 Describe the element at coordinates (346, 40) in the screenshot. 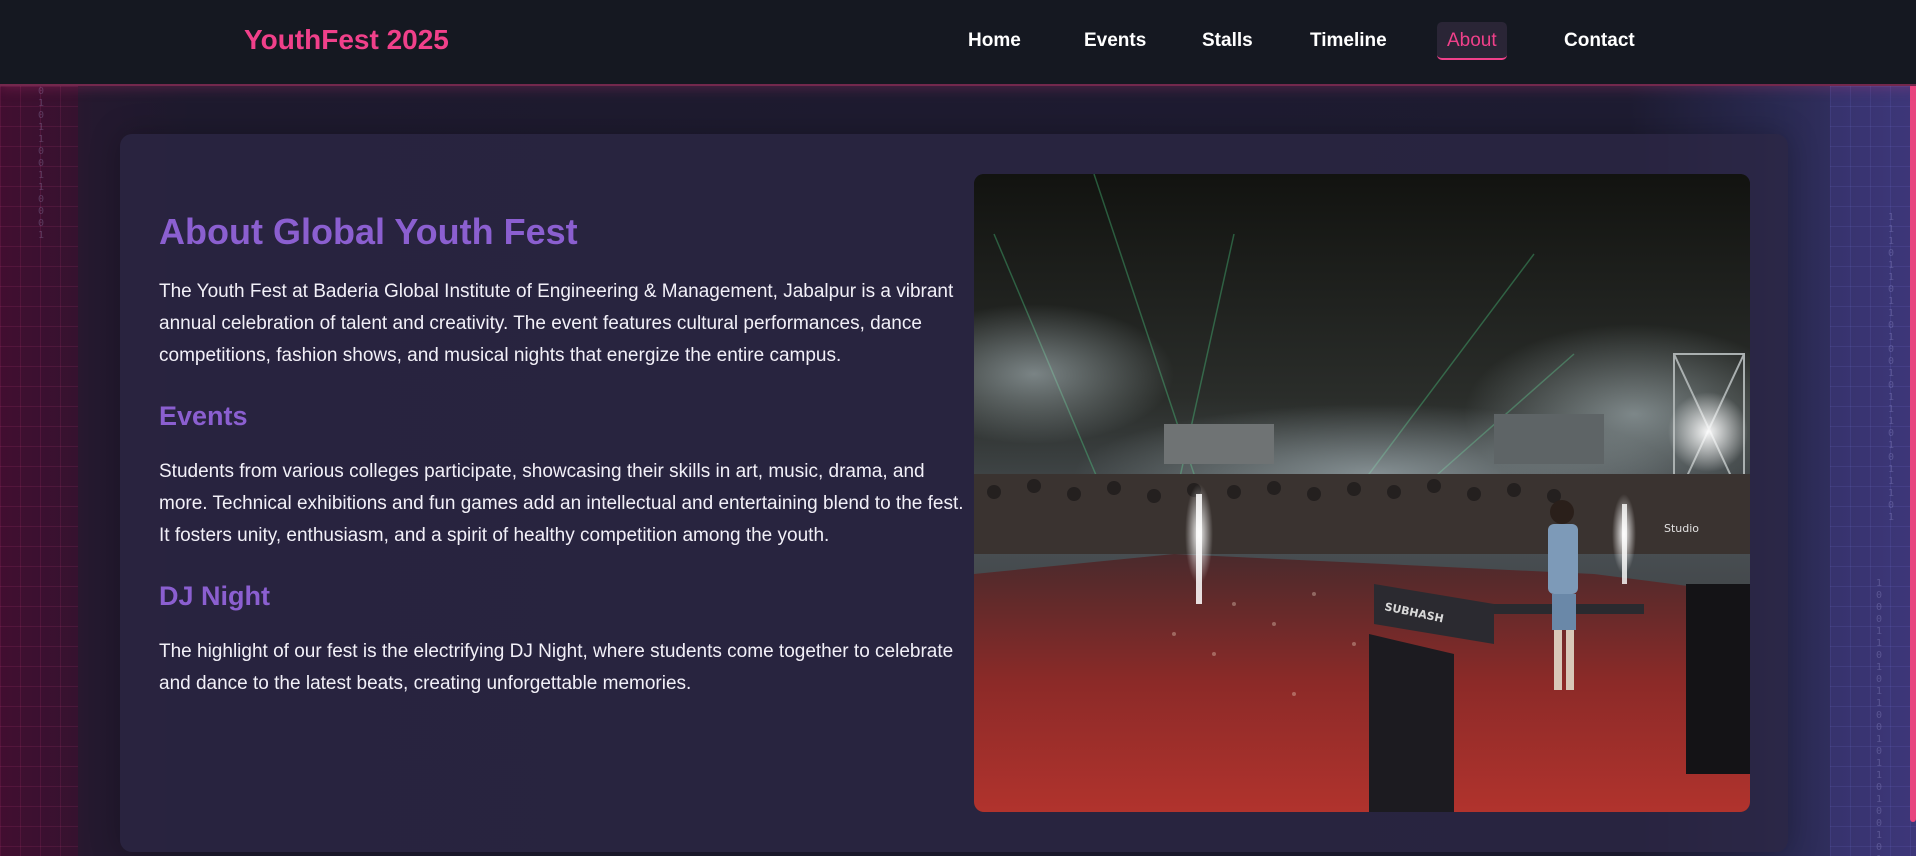

I see `brand-logo: YouthFest 2025` at that location.